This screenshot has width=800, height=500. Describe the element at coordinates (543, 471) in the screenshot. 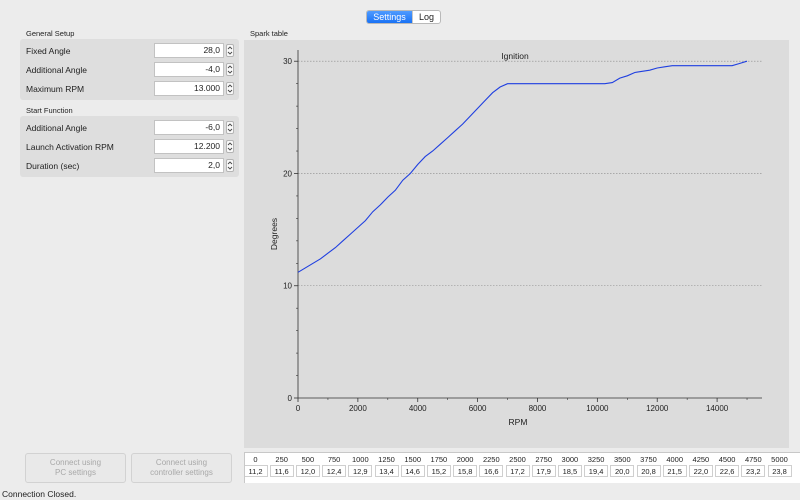

I see `spark-table-degree-cell: 17,9` at that location.